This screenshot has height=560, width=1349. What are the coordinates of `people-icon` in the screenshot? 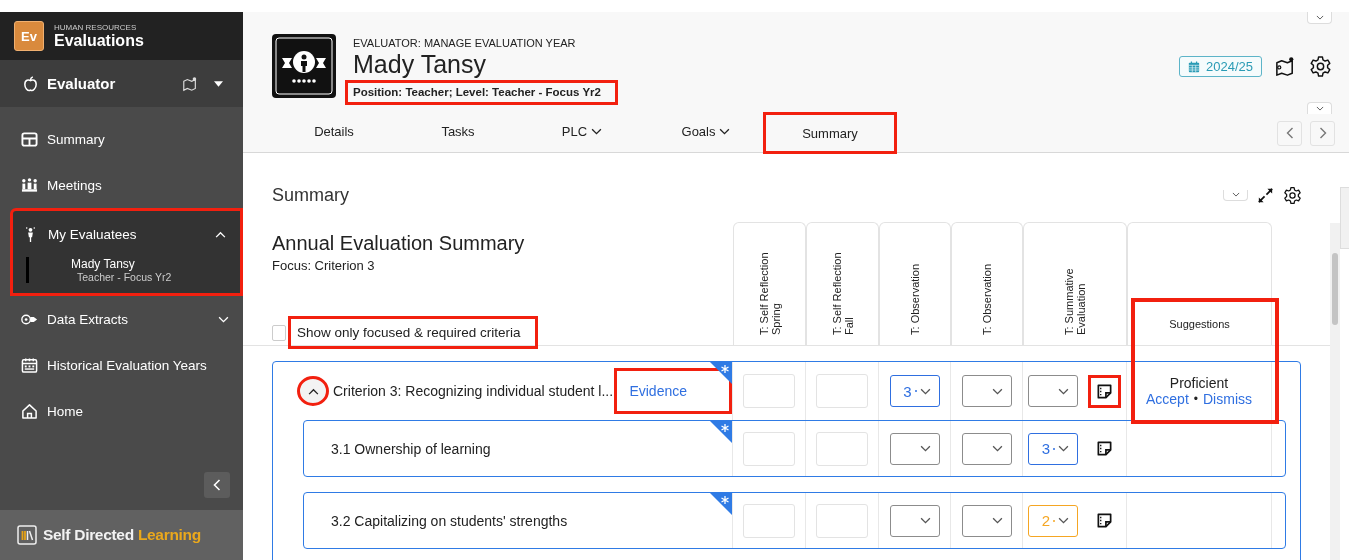 It's located at (29, 185).